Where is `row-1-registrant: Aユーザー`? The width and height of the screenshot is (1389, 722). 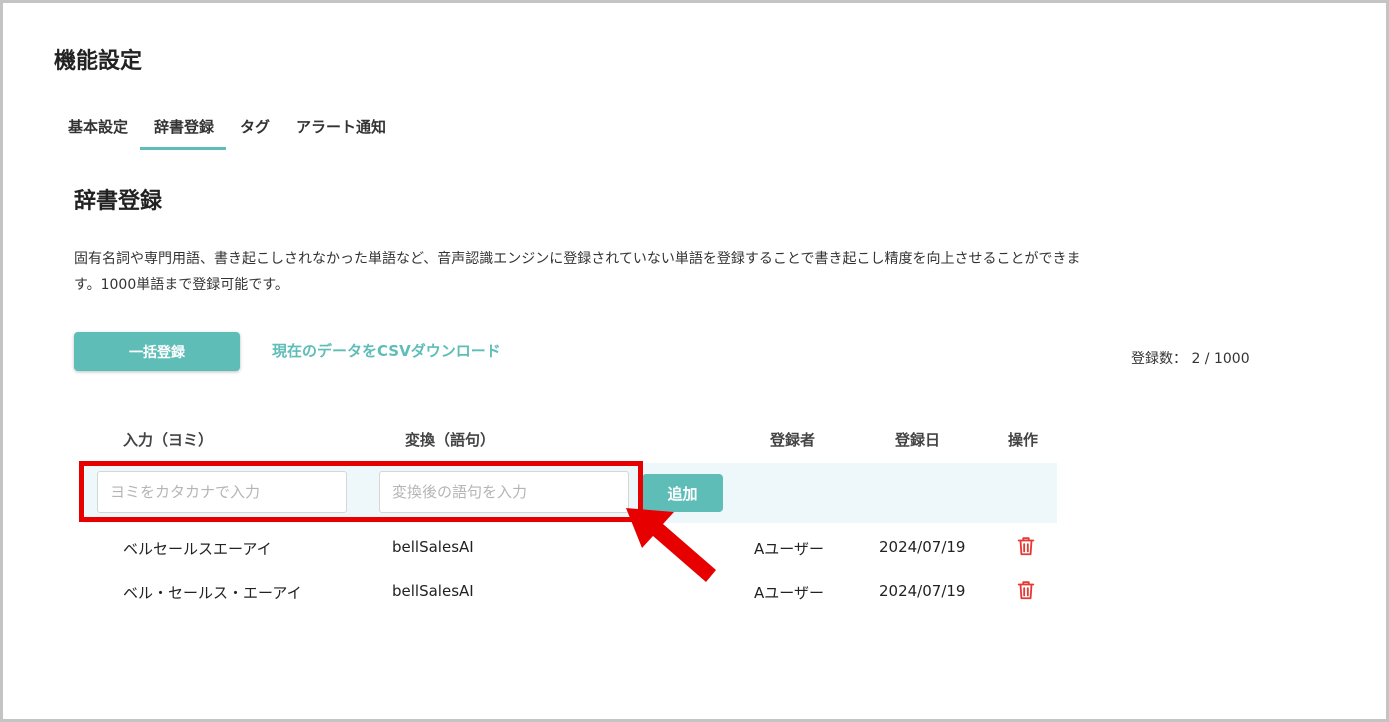
row-1-registrant: Aユーザー is located at coordinates (789, 549).